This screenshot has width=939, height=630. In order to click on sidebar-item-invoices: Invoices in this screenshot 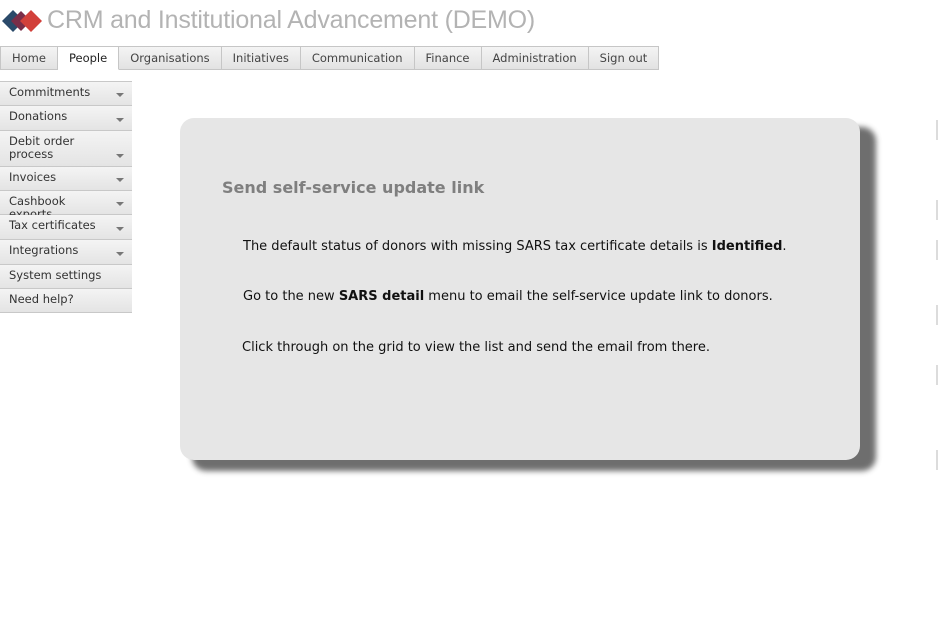, I will do `click(66, 179)`.